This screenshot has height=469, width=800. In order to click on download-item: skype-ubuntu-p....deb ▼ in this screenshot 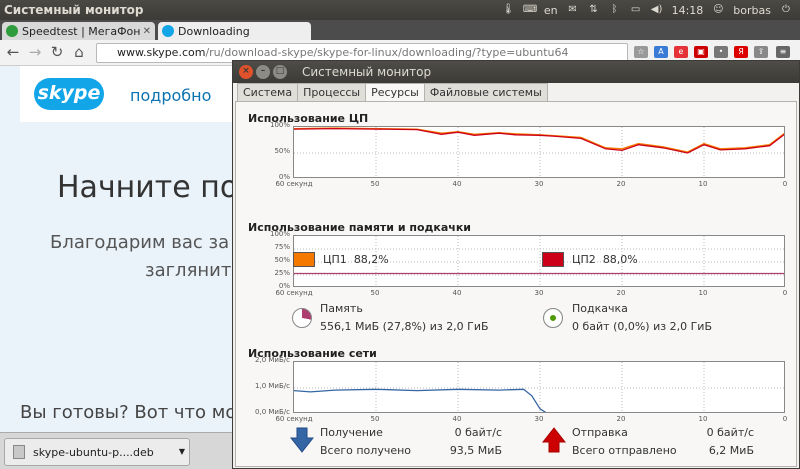, I will do `click(97, 452)`.